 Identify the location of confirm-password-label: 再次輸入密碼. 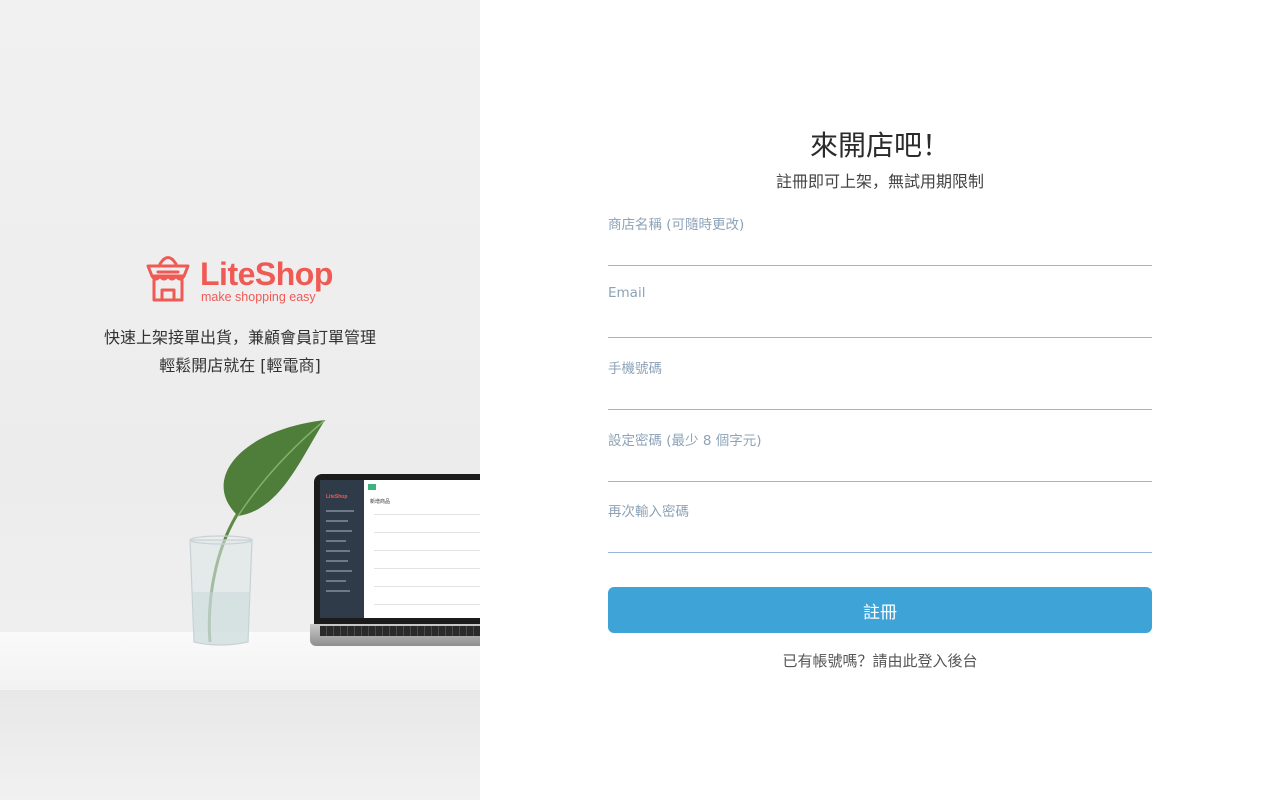
(648, 512).